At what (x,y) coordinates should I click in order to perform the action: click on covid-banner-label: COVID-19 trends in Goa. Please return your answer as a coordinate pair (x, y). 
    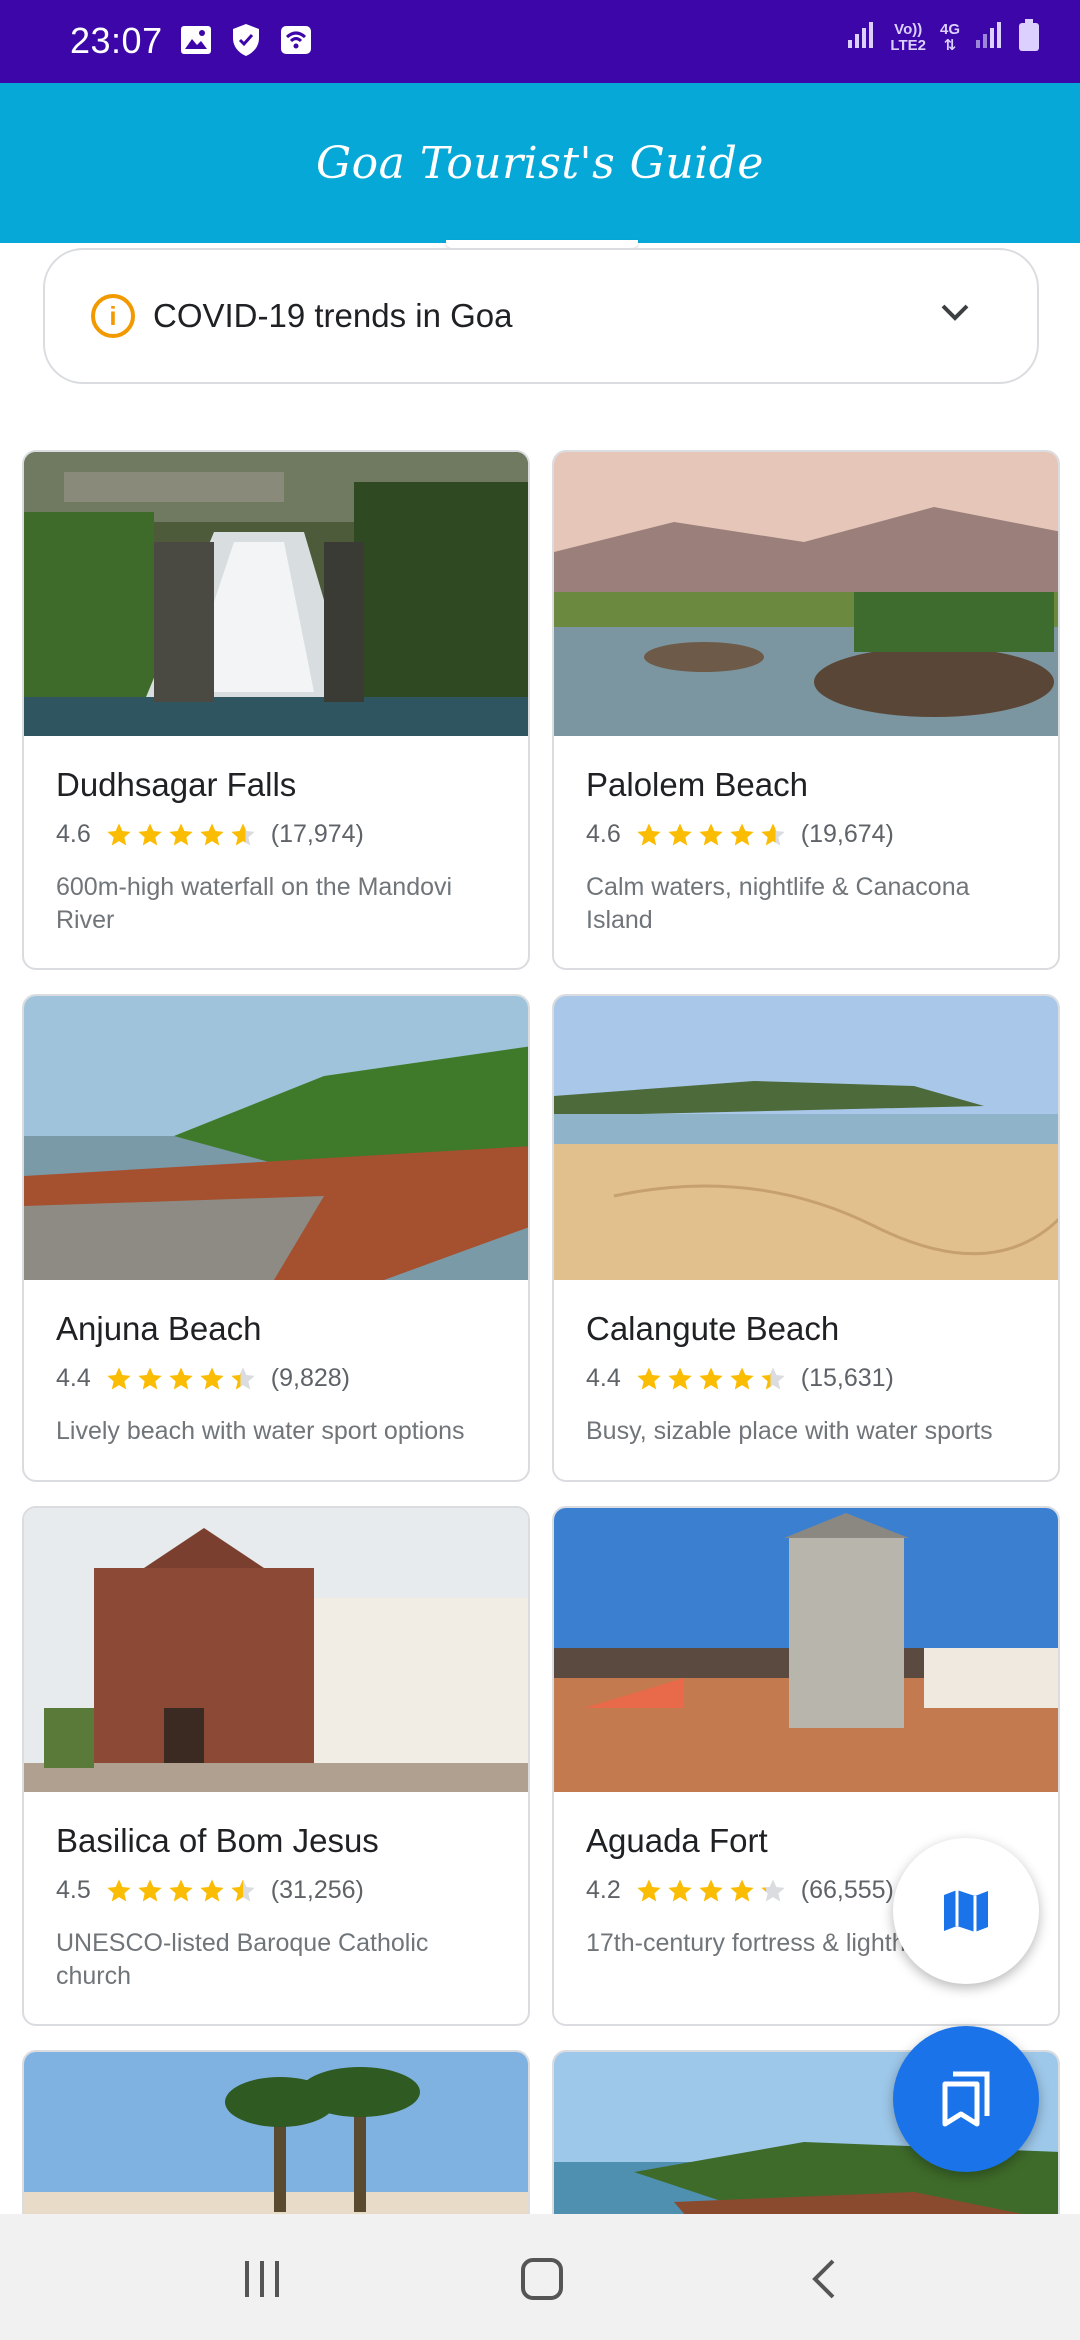
    Looking at the image, I should click on (333, 315).